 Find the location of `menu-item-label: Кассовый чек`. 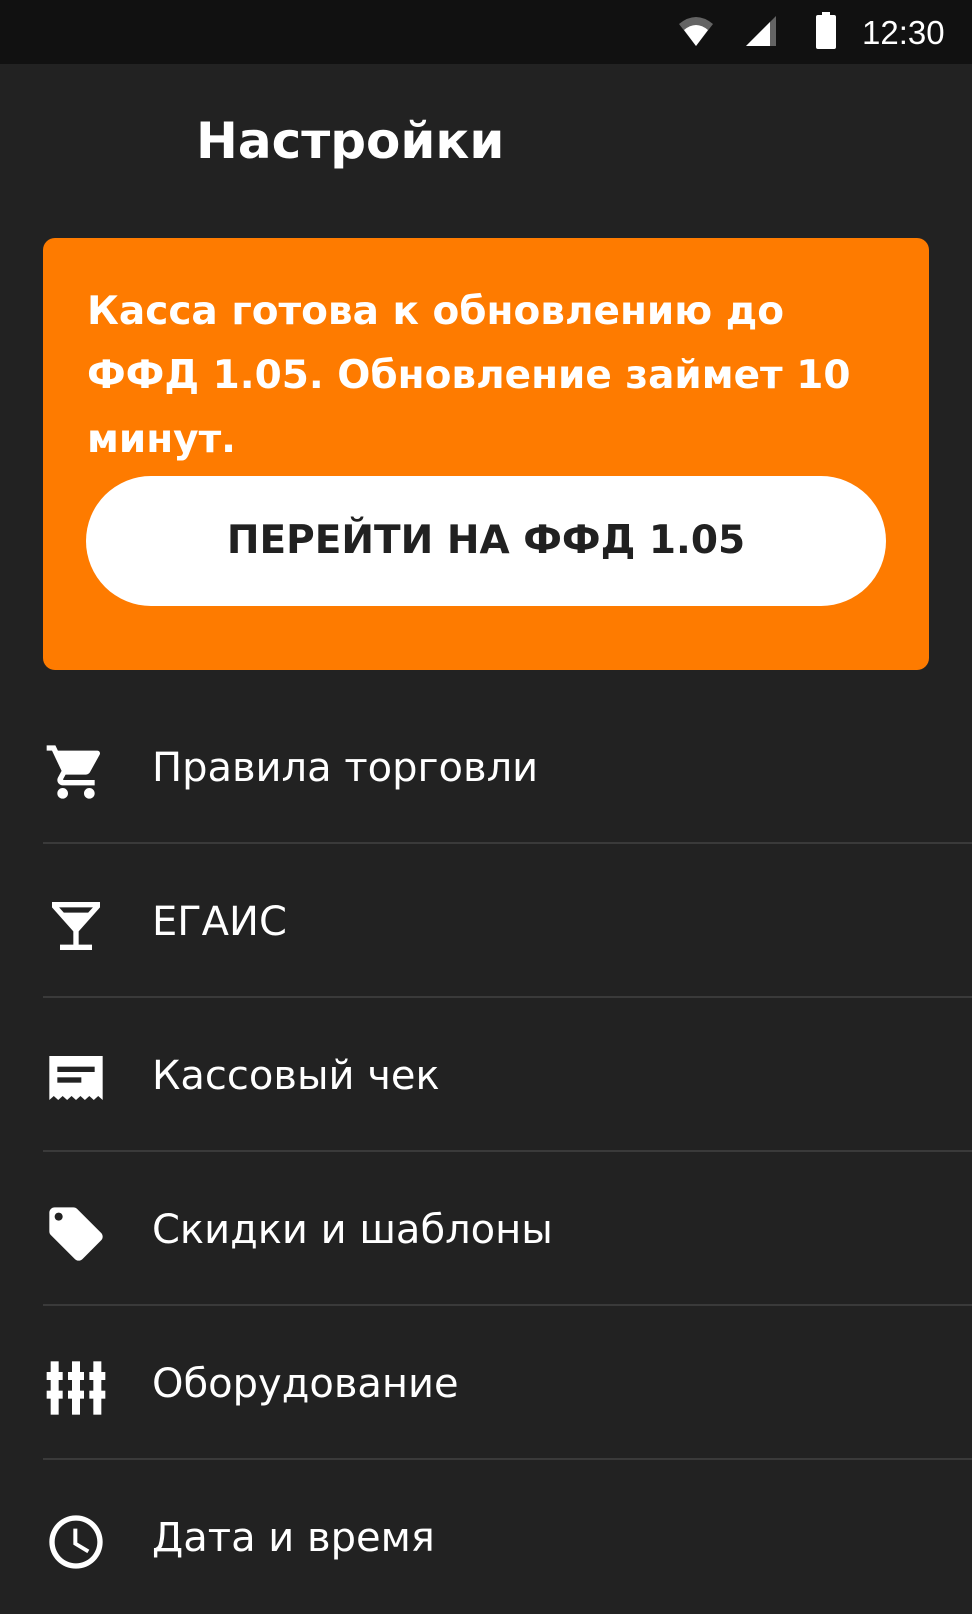

menu-item-label: Кассовый чек is located at coordinates (296, 1076).